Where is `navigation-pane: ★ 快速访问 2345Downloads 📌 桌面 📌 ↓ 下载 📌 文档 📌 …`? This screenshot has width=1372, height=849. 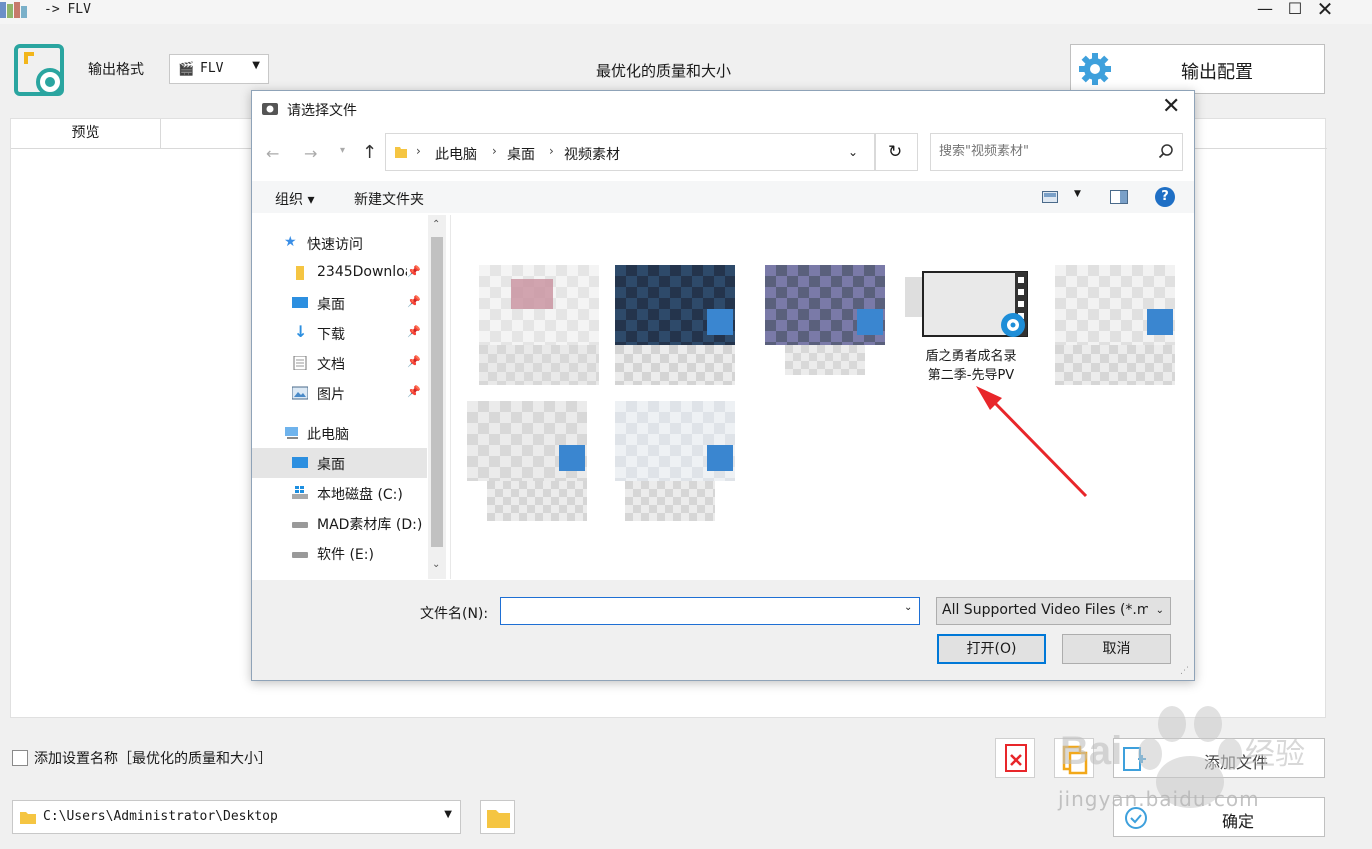 navigation-pane: ★ 快速访问 2345Downloads 📌 桌面 📌 ↓ 下载 📌 文档 📌 … is located at coordinates (350, 397).